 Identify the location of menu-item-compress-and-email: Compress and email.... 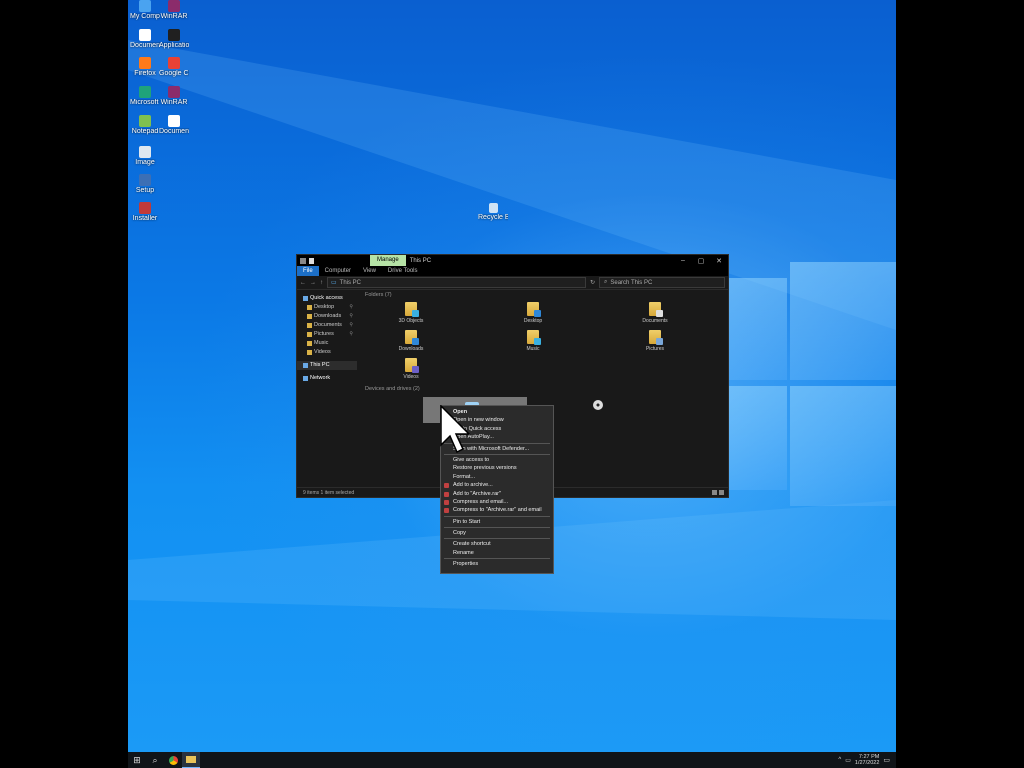
(497, 502).